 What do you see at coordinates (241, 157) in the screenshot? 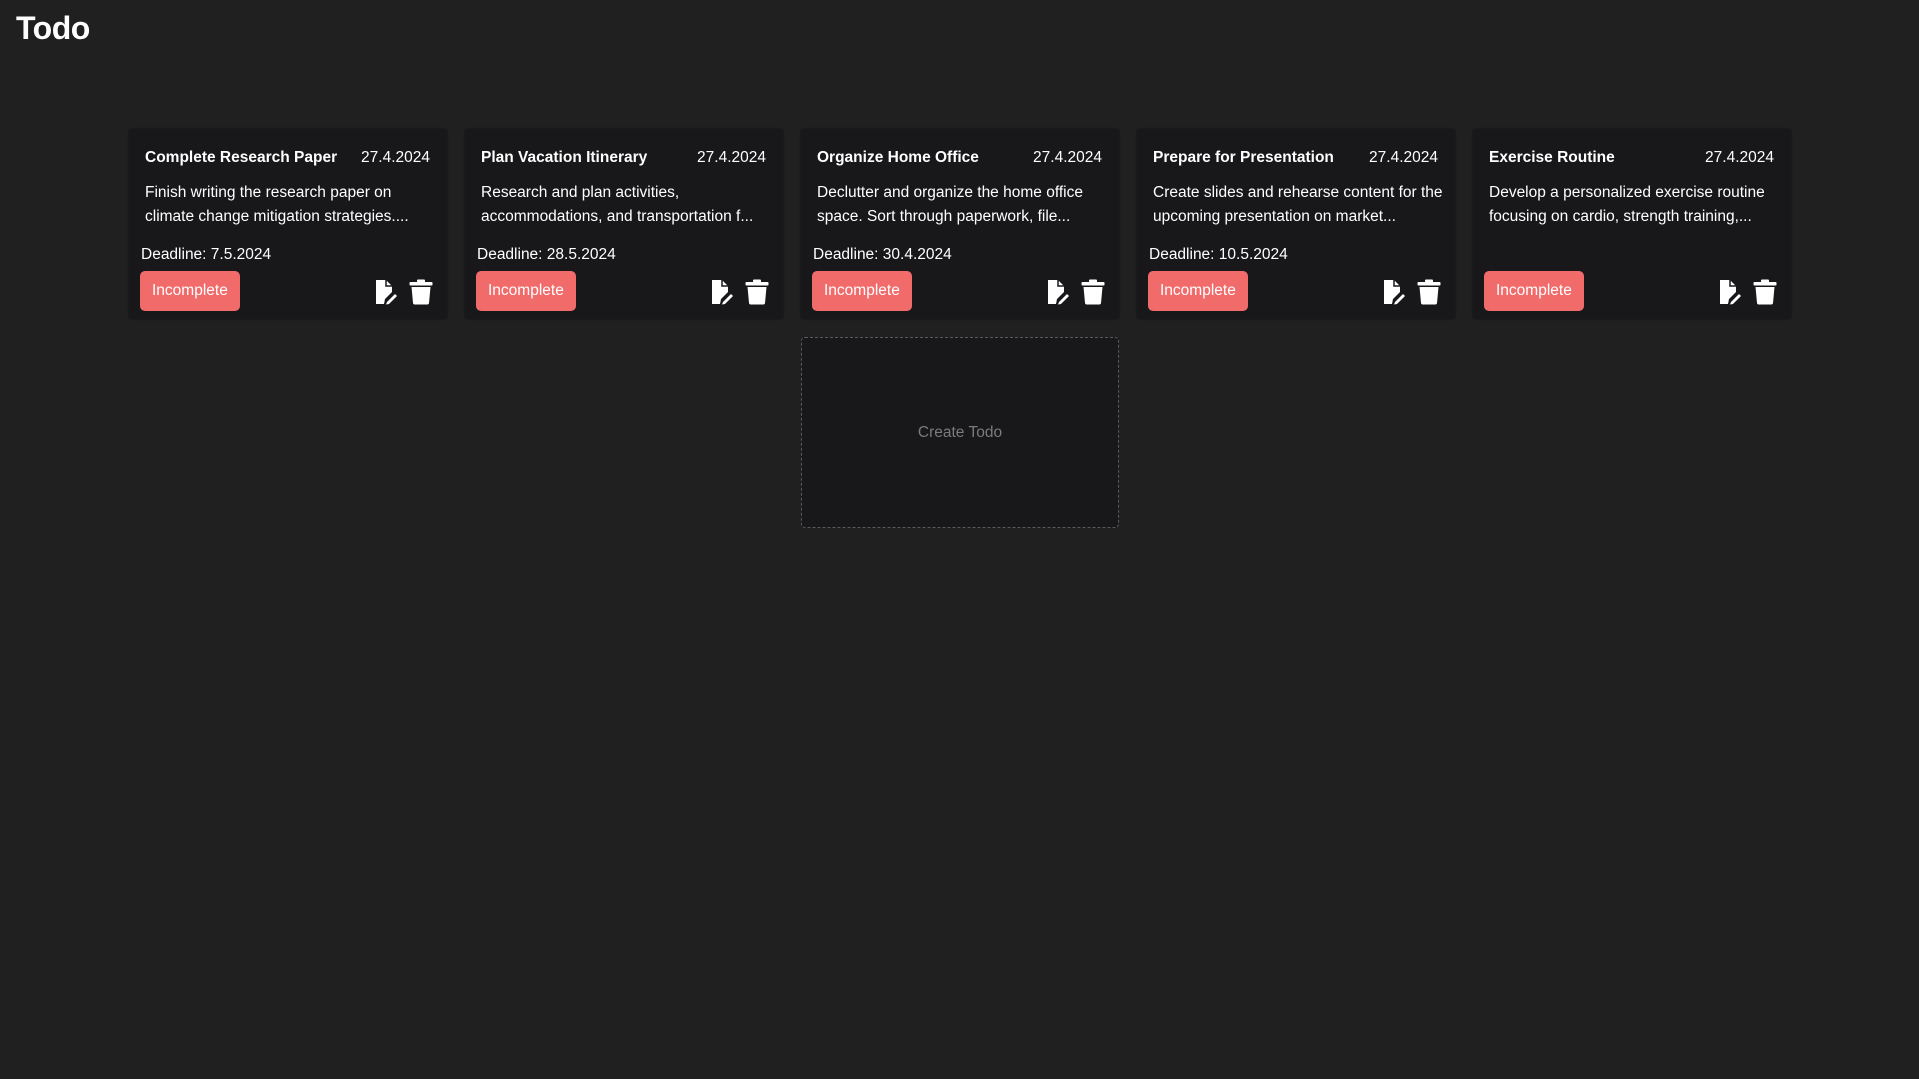
I see `todo-title: Complete Research Paper` at bounding box center [241, 157].